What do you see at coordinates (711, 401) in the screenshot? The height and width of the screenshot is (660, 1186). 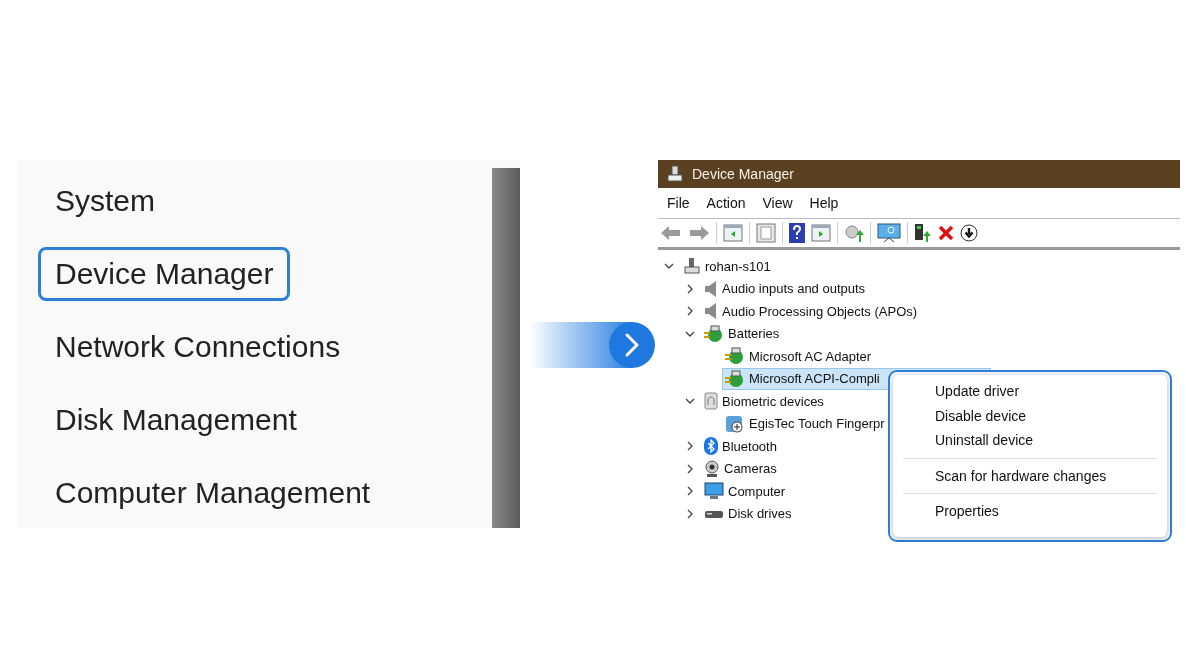 I see `fingerprint-icon` at bounding box center [711, 401].